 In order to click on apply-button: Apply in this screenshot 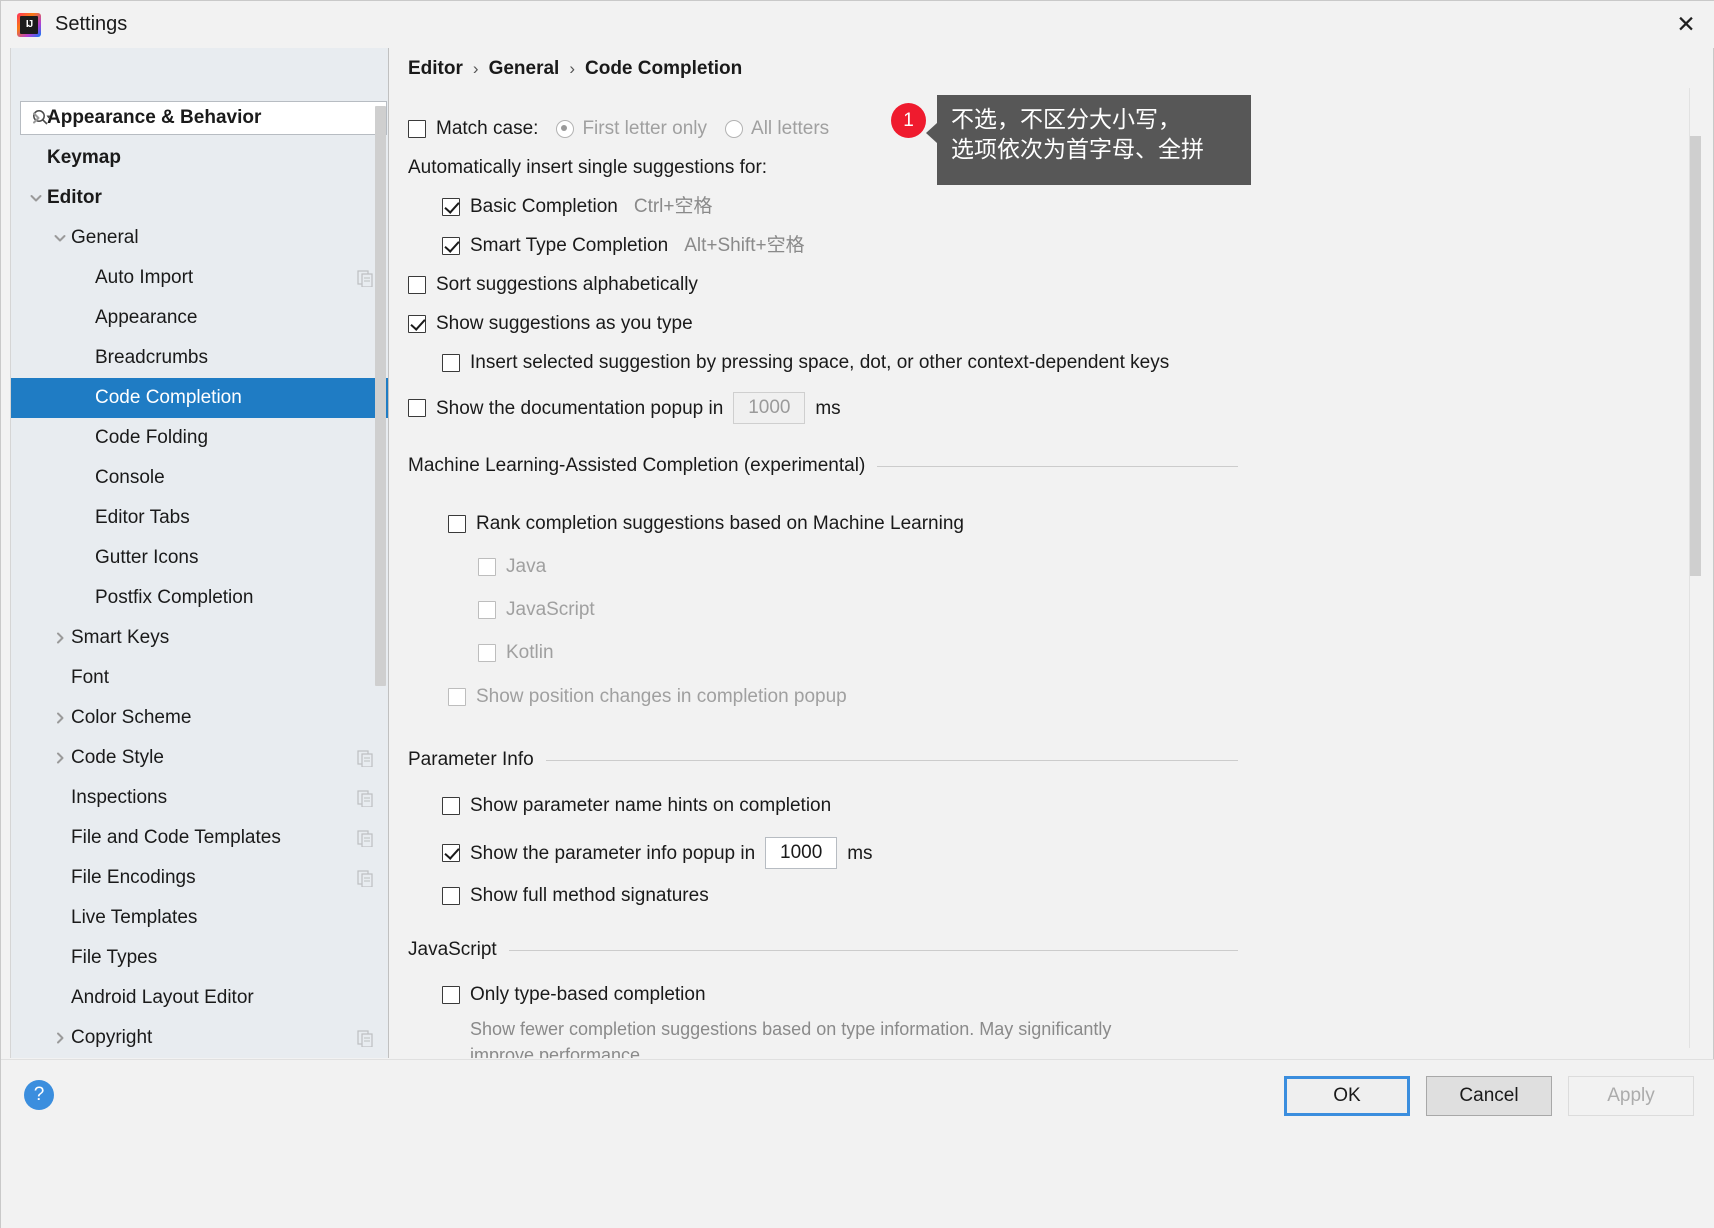, I will do `click(1631, 1096)`.